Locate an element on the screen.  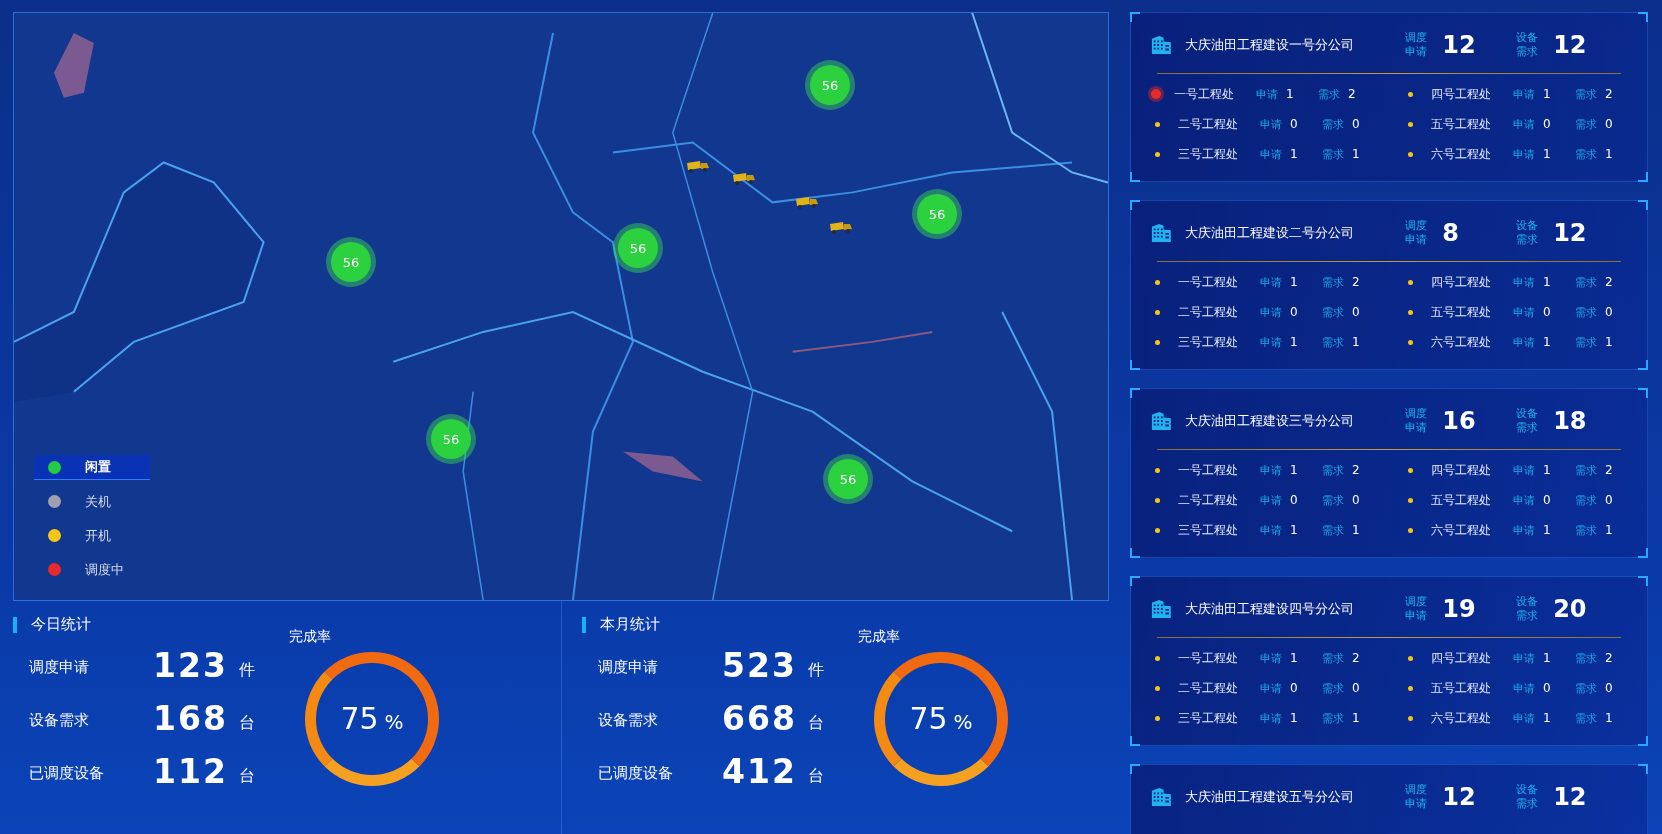
legend-item: 调度中 is located at coordinates (92, 569).